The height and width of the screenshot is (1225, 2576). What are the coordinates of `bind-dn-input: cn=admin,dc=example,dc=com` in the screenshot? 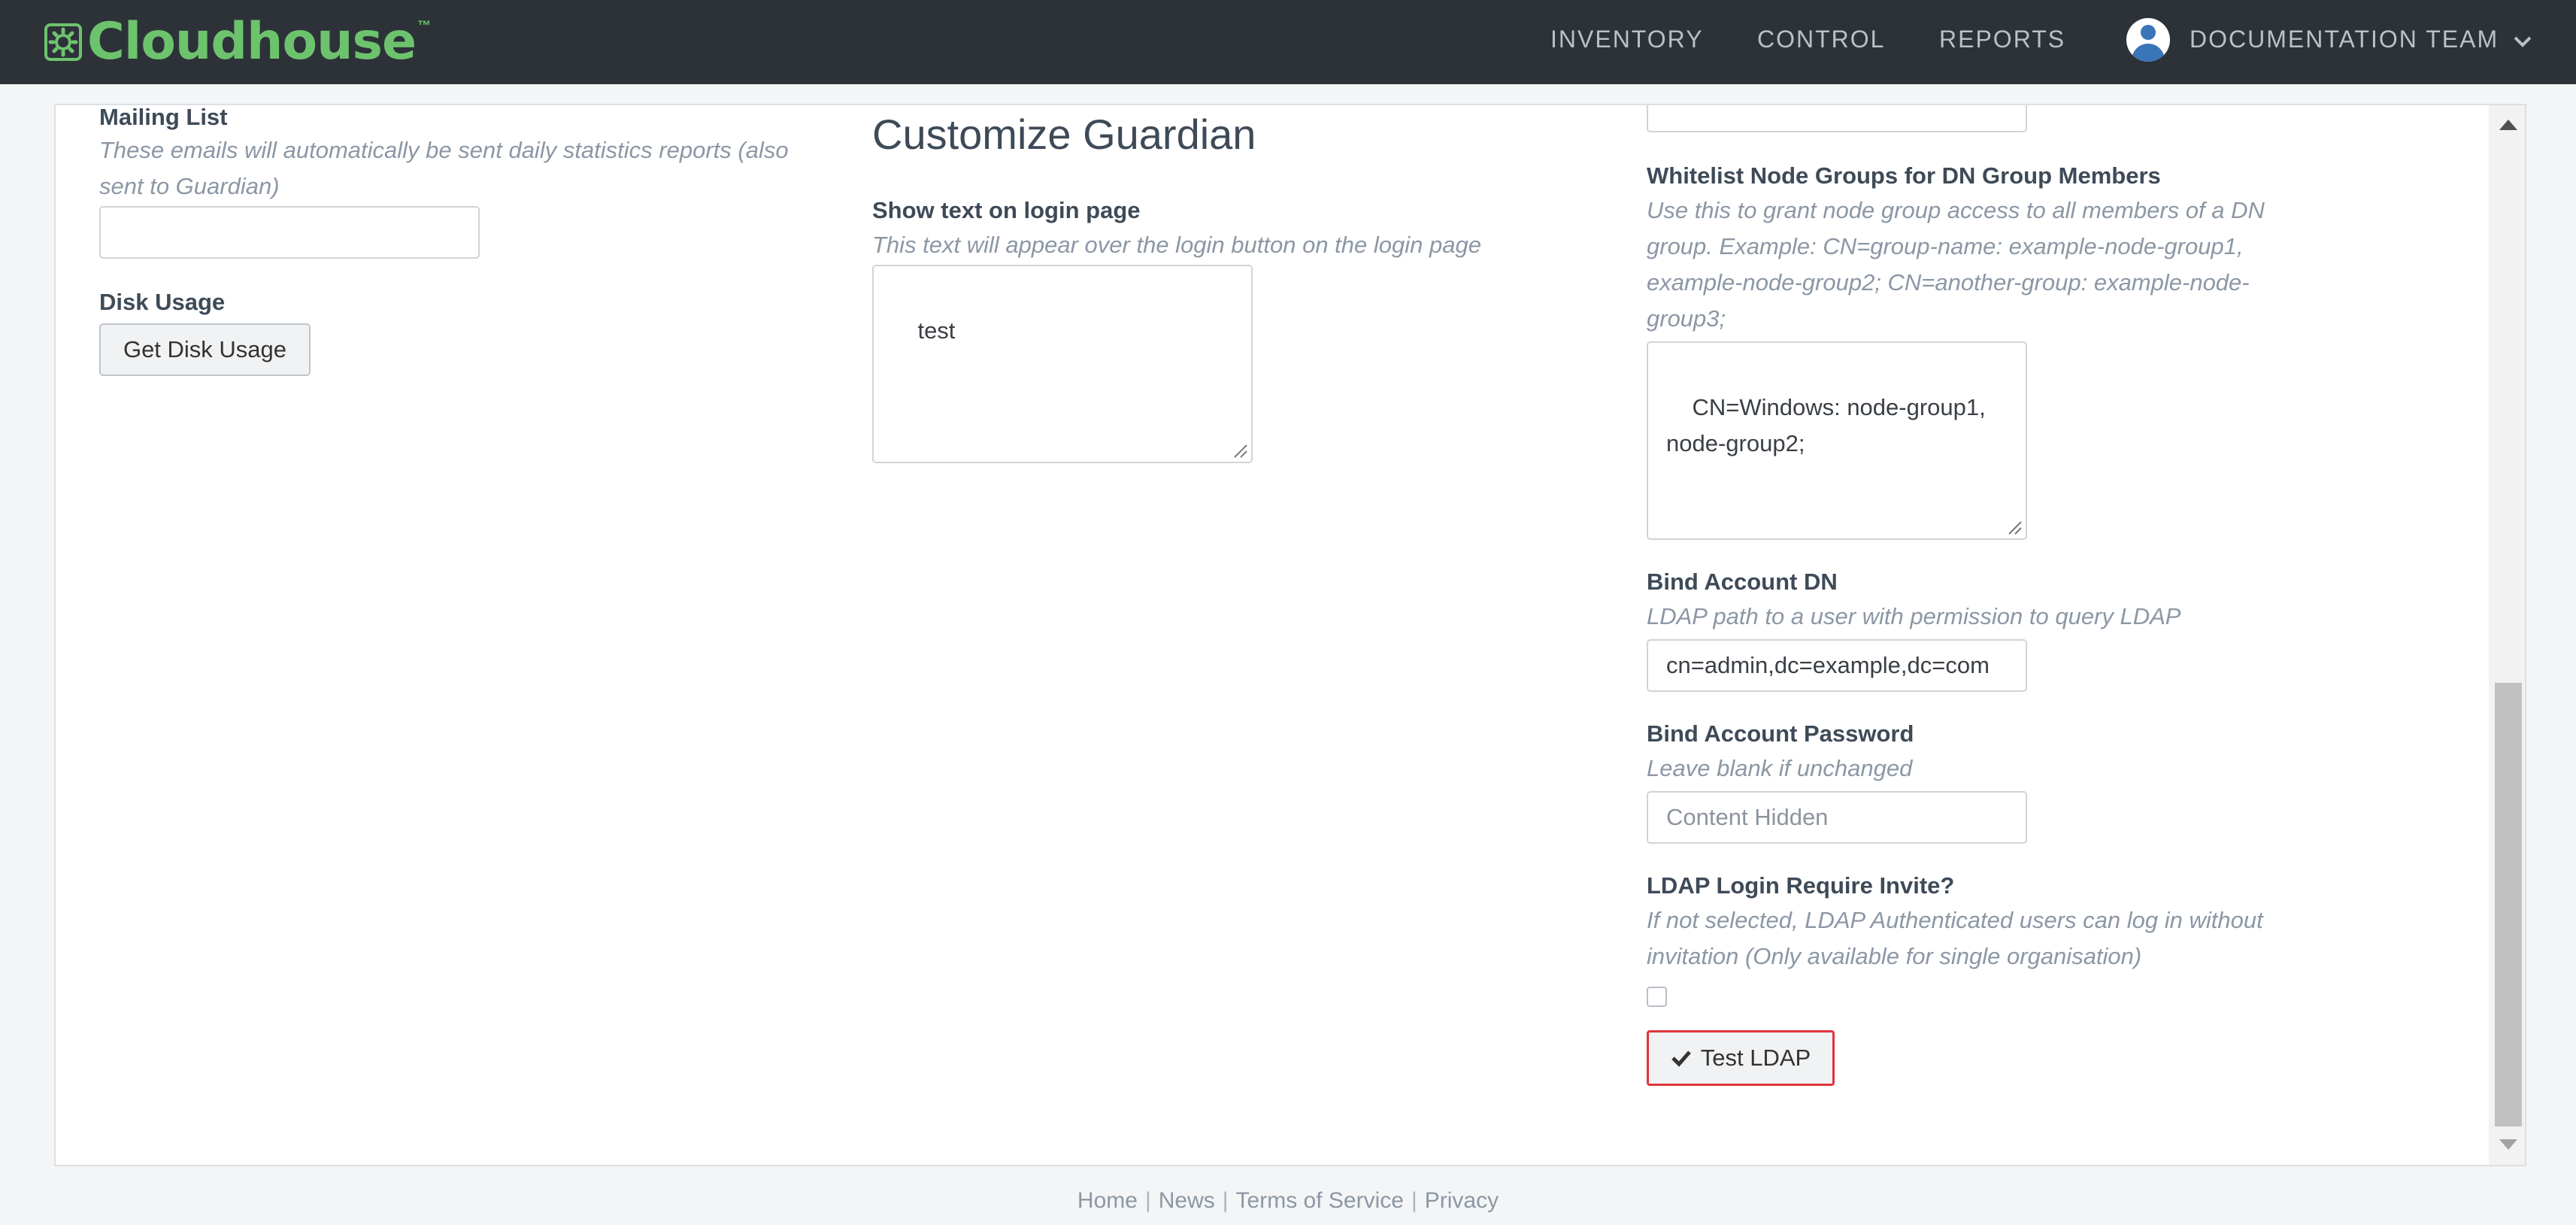 It's located at (1837, 665).